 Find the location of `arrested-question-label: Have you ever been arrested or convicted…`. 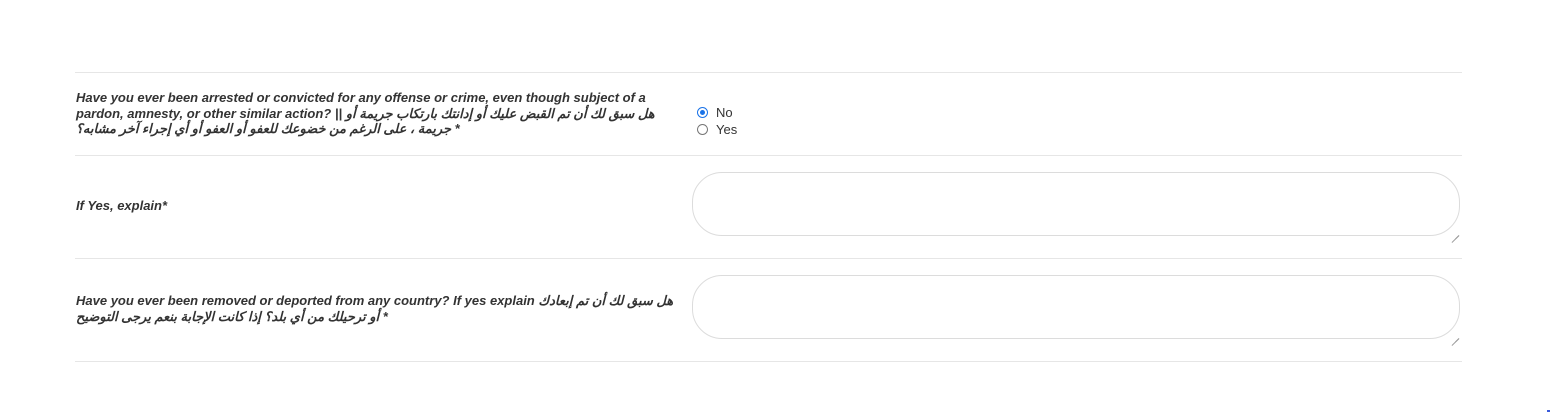

arrested-question-label: Have you ever been arrested or convicted… is located at coordinates (365, 113).